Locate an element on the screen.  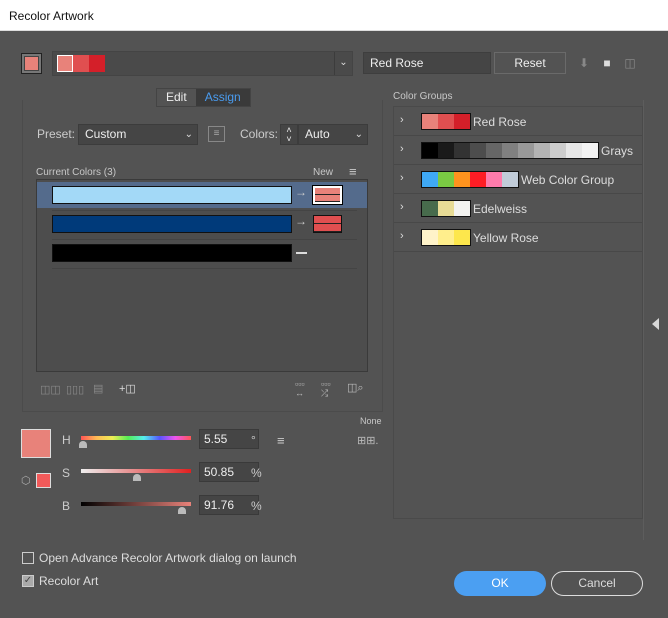
color-reduction-options-icon: ≡ is located at coordinates (216, 134).